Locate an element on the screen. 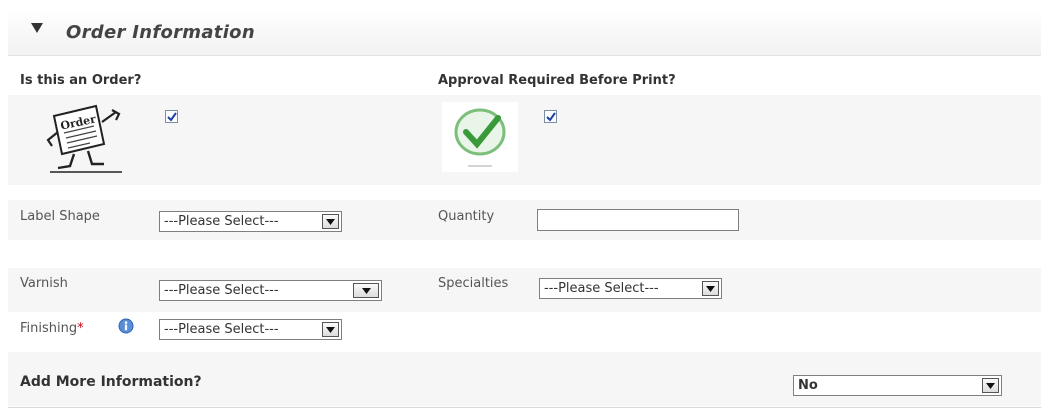 This screenshot has height=412, width=1041. varnish-select-value: ---Please Select--- is located at coordinates (221, 290).